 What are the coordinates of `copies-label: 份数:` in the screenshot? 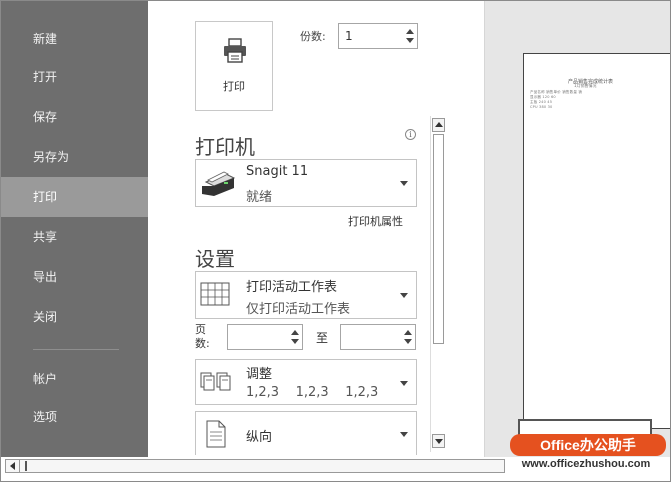 It's located at (313, 36).